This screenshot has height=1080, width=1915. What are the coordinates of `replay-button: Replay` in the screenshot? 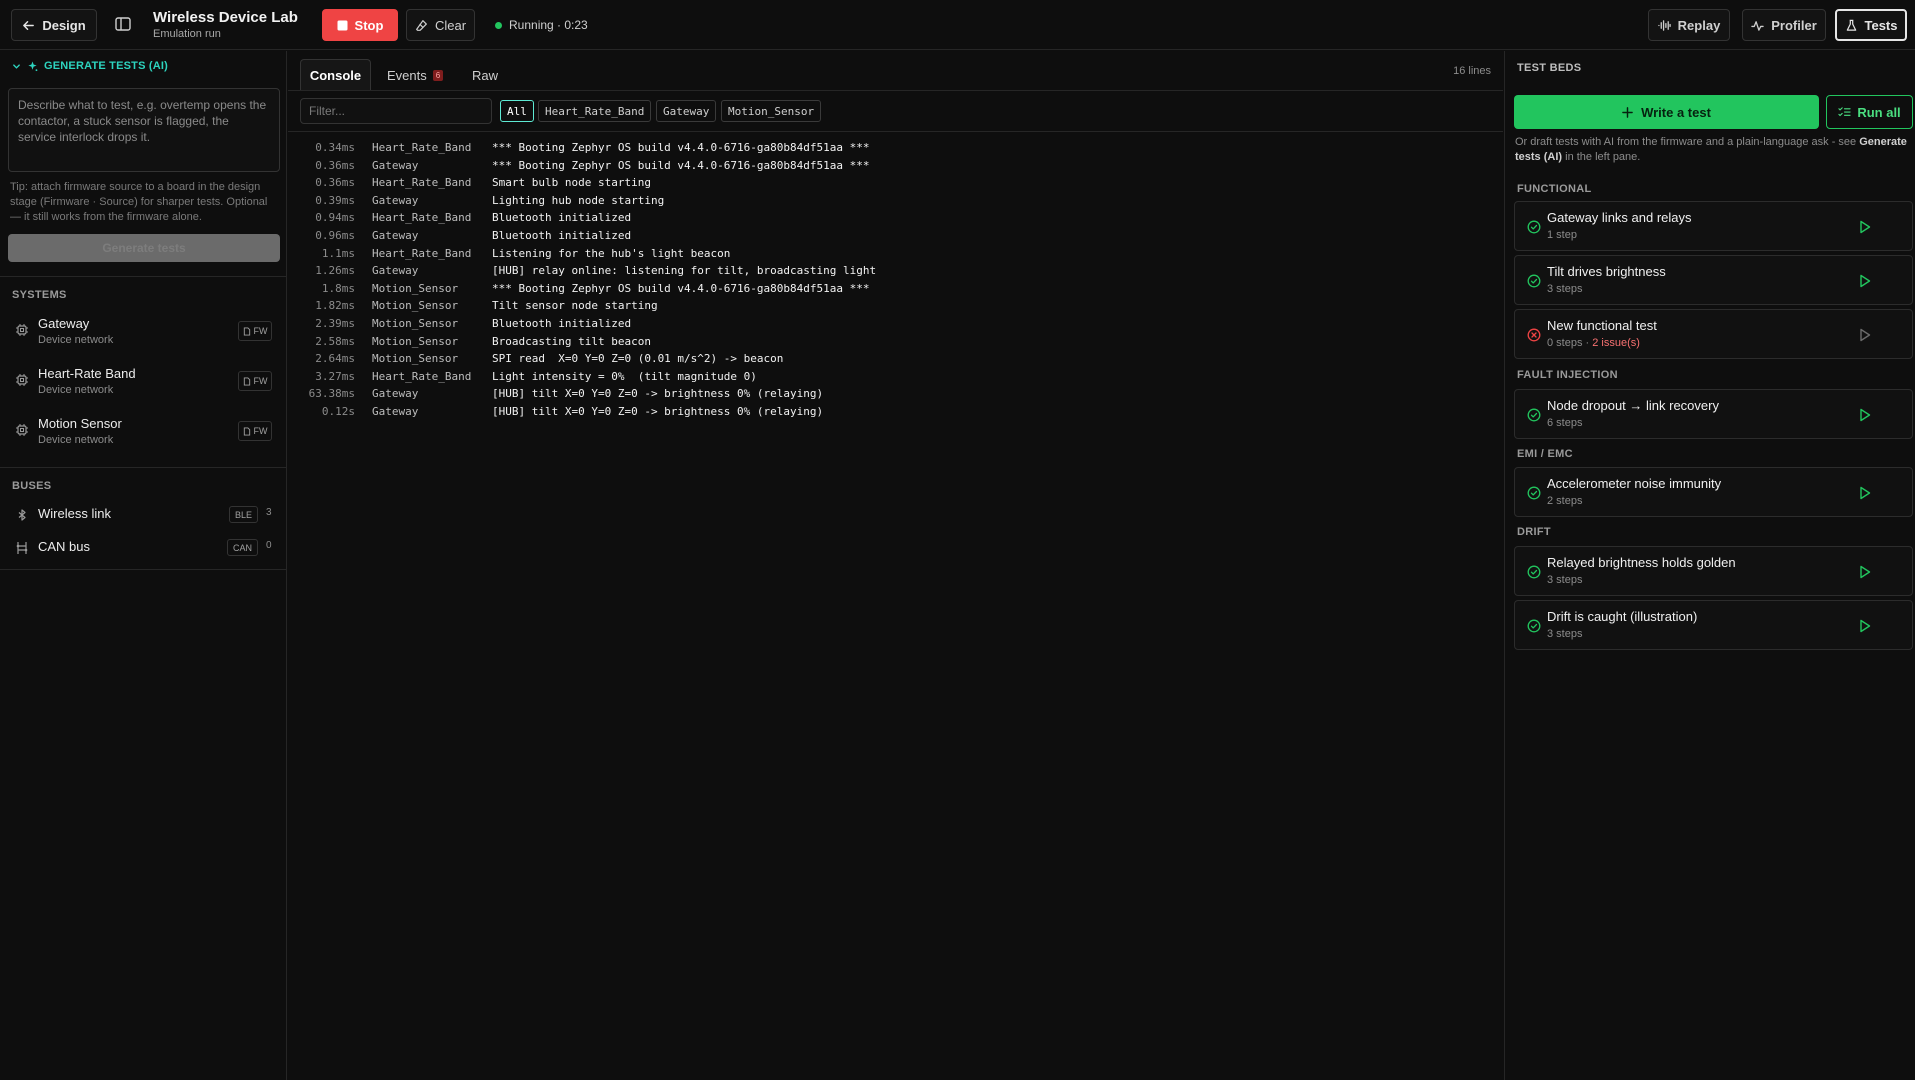 It's located at (1689, 25).